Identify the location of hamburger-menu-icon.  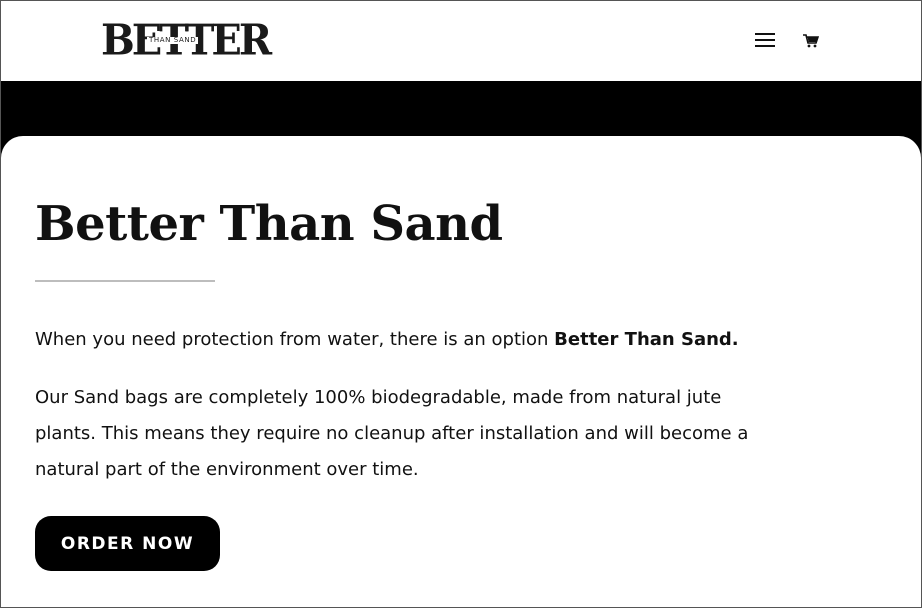
(765, 40).